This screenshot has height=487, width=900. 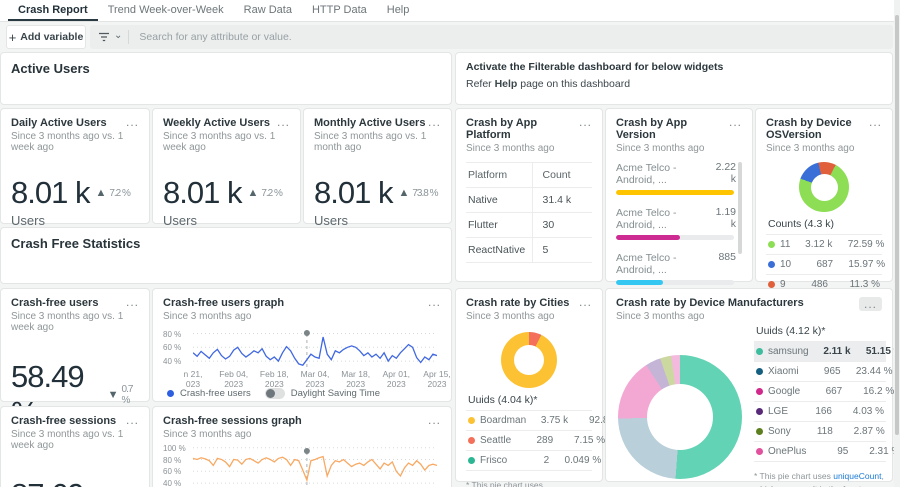 I want to click on legend-value: 687, so click(x=825, y=264).